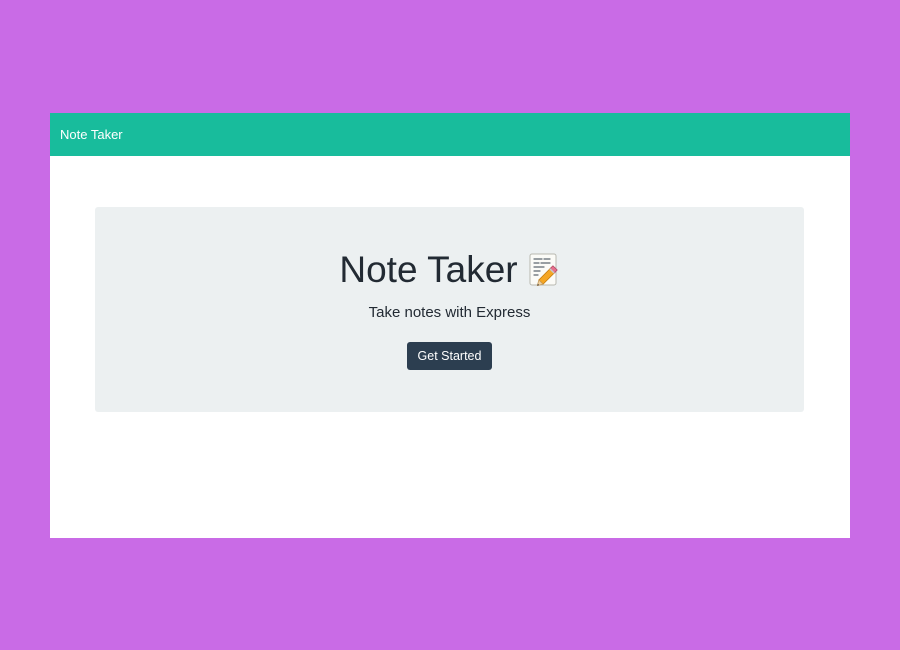 The height and width of the screenshot is (650, 900). I want to click on hero-subtitle: Take notes with Express, so click(449, 312).